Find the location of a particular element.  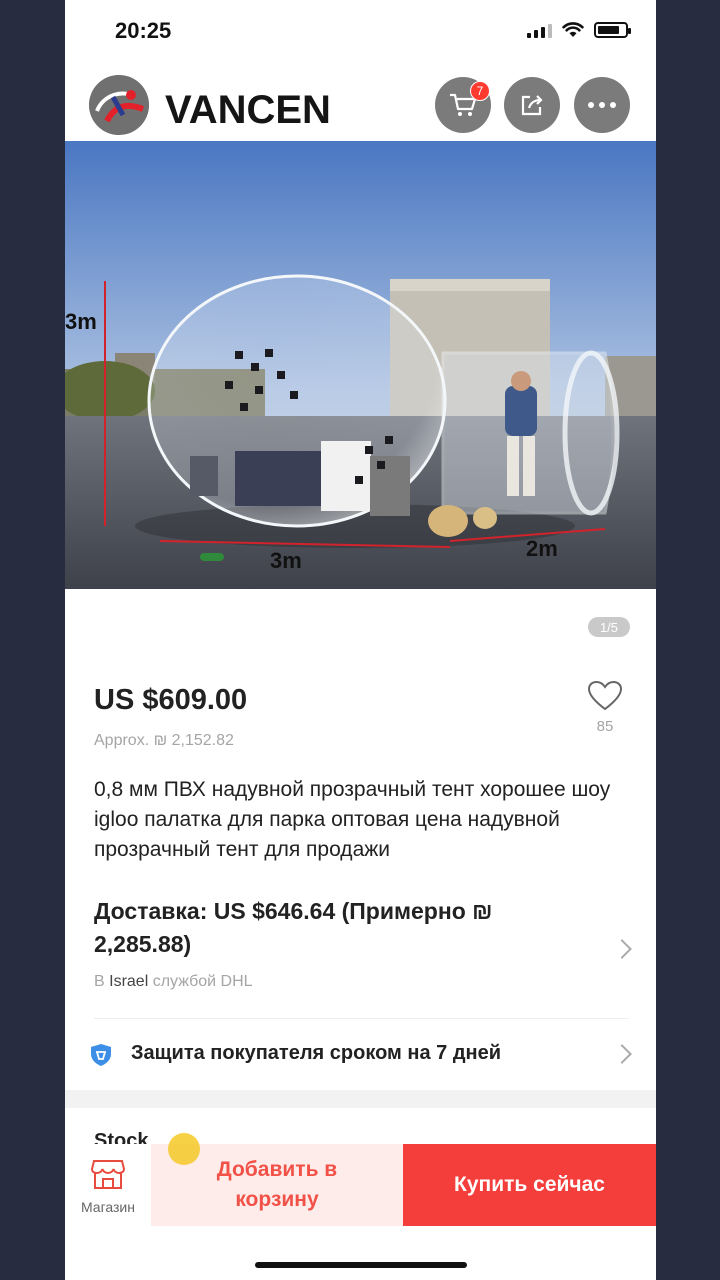

brand-logo is located at coordinates (119, 105).